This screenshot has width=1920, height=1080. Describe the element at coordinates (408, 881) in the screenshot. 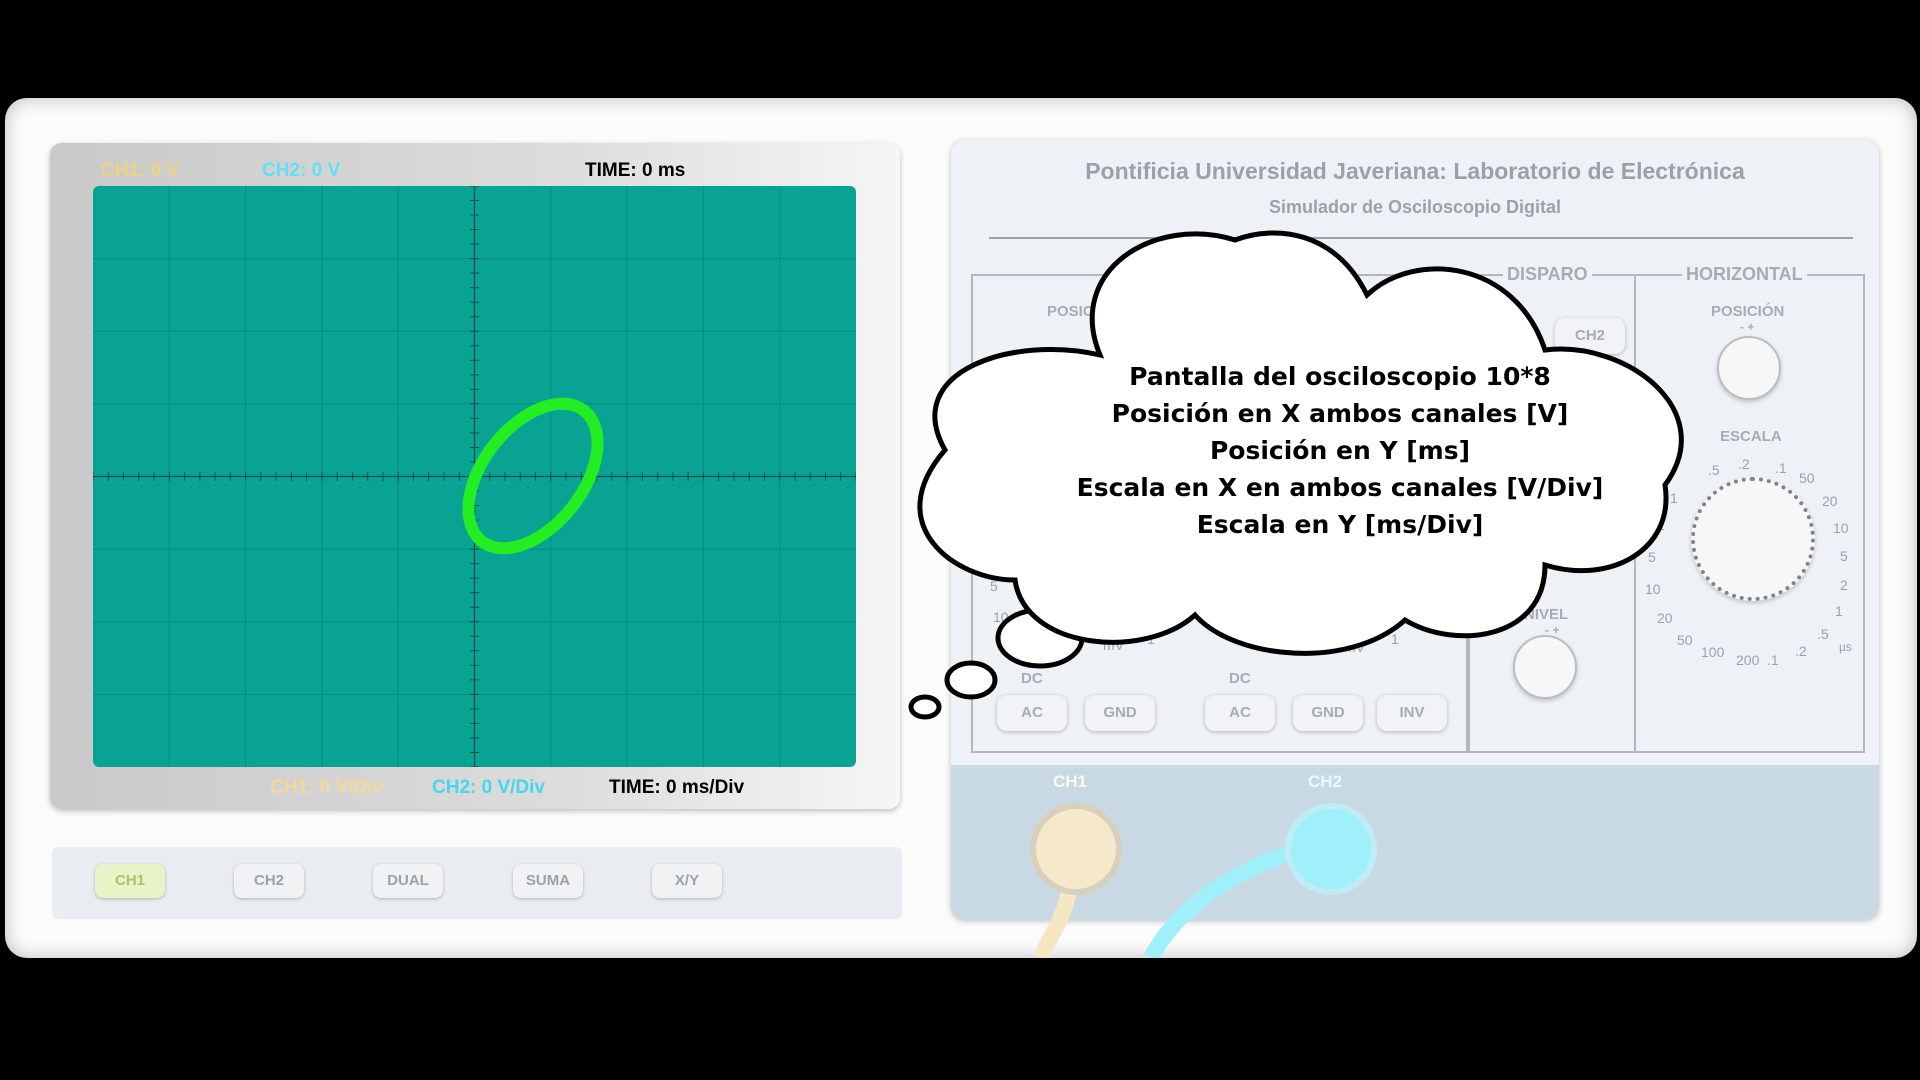

I see `mode-button-dual: DUAL` at that location.